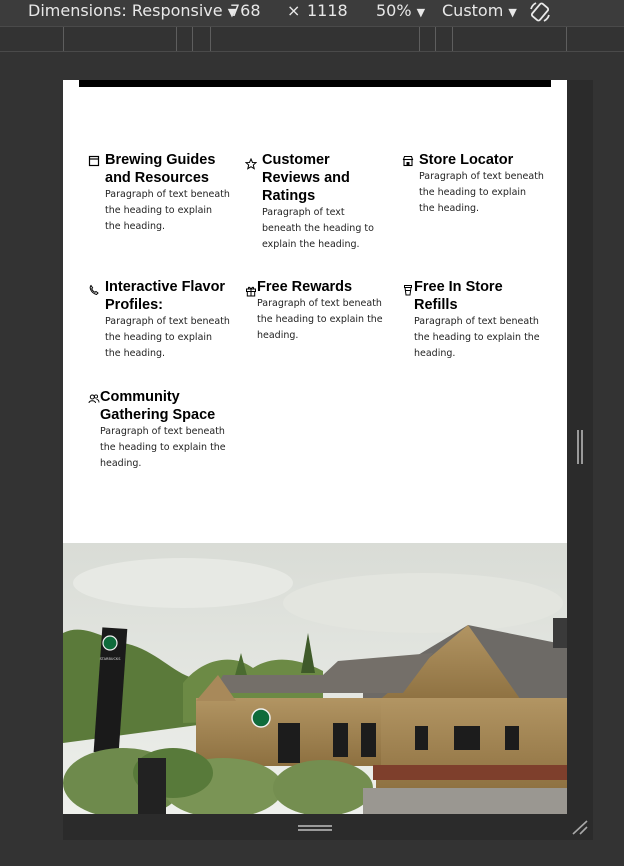 The height and width of the screenshot is (866, 624). Describe the element at coordinates (165, 296) in the screenshot. I see `feature-title: Interactive Flavor Profiles:` at that location.